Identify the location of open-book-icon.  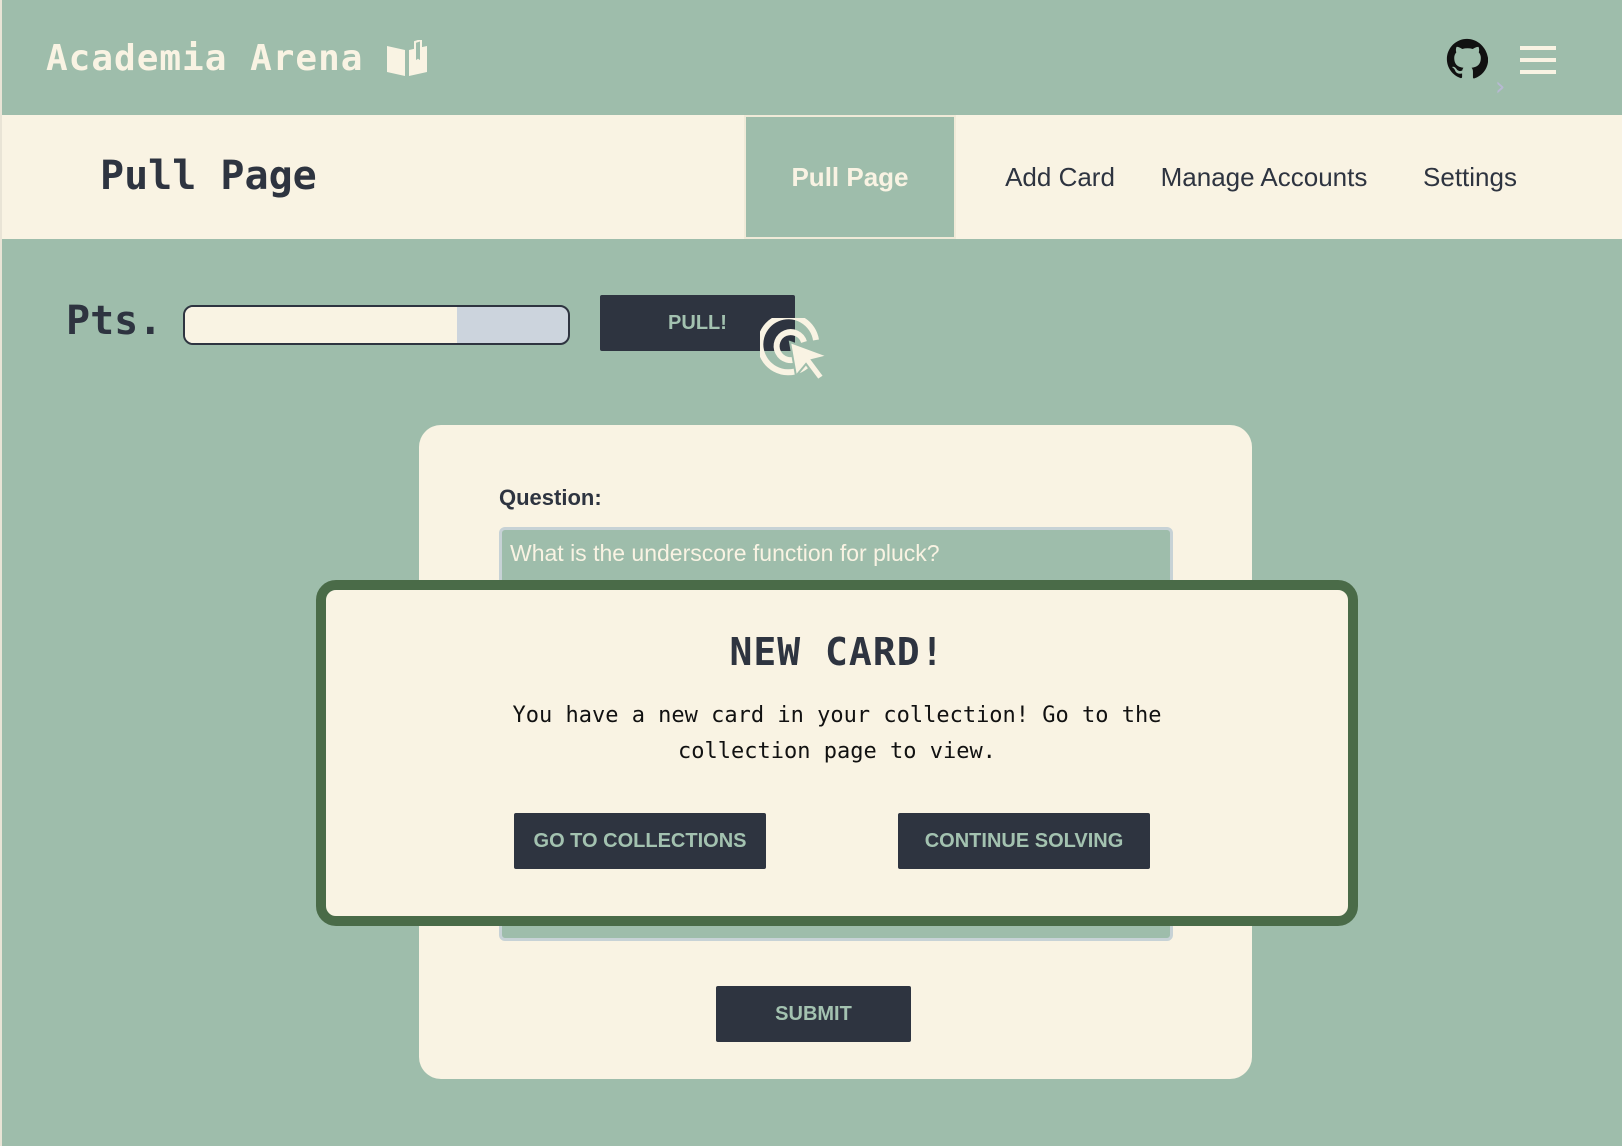
(407, 58).